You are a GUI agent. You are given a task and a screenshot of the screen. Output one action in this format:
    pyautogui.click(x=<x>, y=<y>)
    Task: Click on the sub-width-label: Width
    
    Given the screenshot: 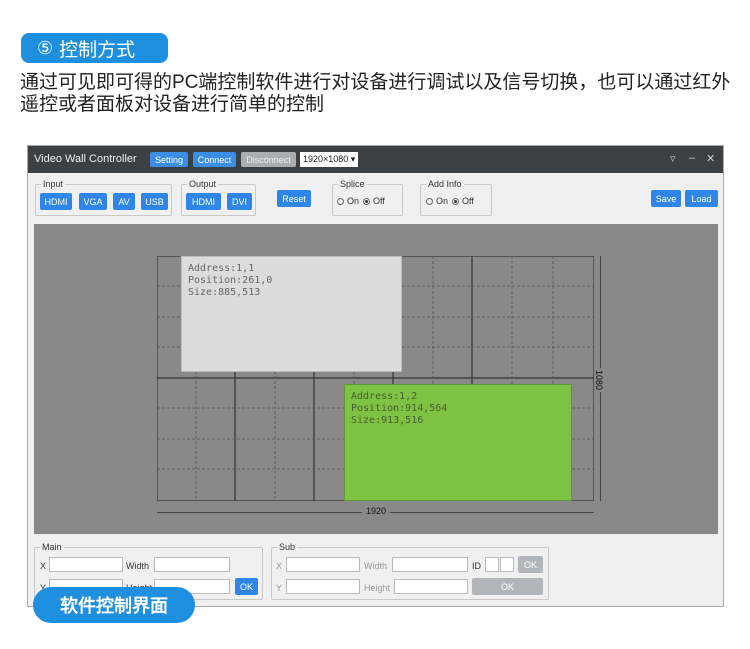 What is the action you would take?
    pyautogui.click(x=376, y=566)
    